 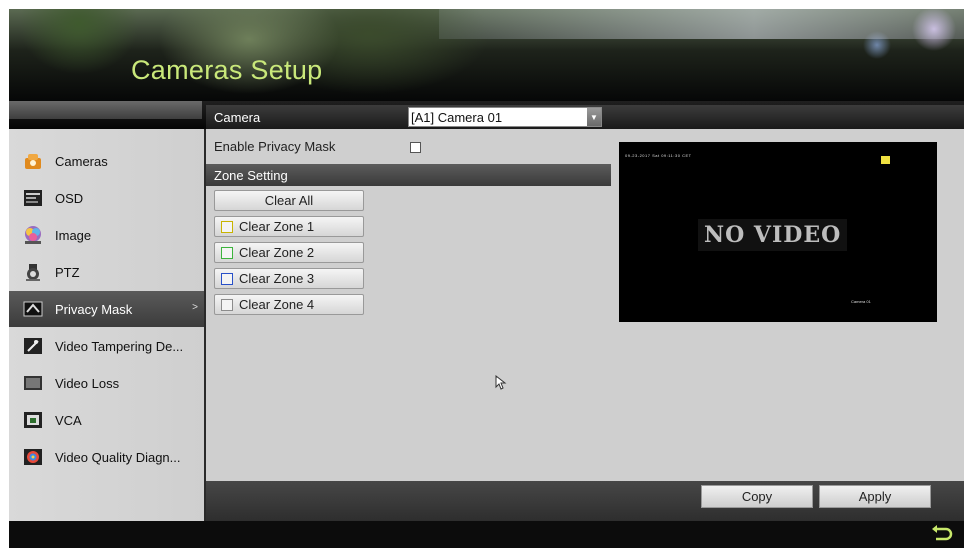 What do you see at coordinates (33, 383) in the screenshot?
I see `video-loss-icon` at bounding box center [33, 383].